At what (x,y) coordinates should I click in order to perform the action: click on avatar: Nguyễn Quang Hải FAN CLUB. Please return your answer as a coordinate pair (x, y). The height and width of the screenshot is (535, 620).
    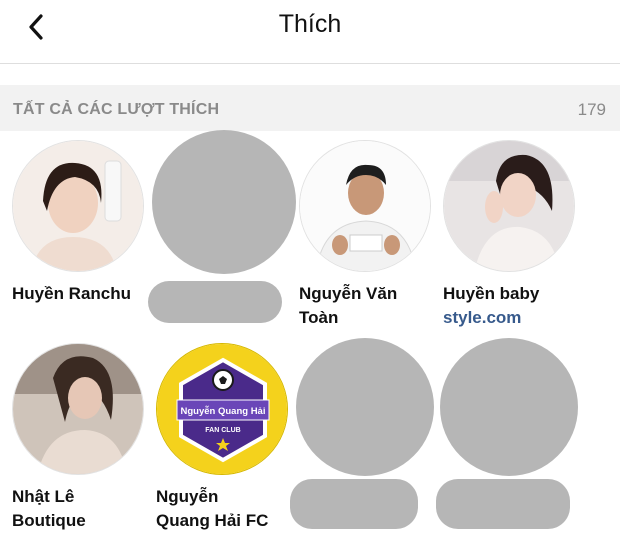
    Looking at the image, I should click on (222, 409).